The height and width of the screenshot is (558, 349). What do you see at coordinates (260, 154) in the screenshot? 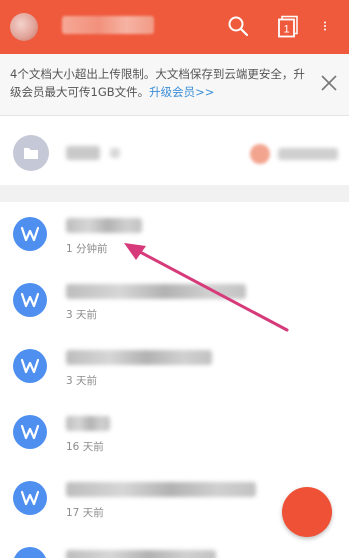
I see `share-avatar` at bounding box center [260, 154].